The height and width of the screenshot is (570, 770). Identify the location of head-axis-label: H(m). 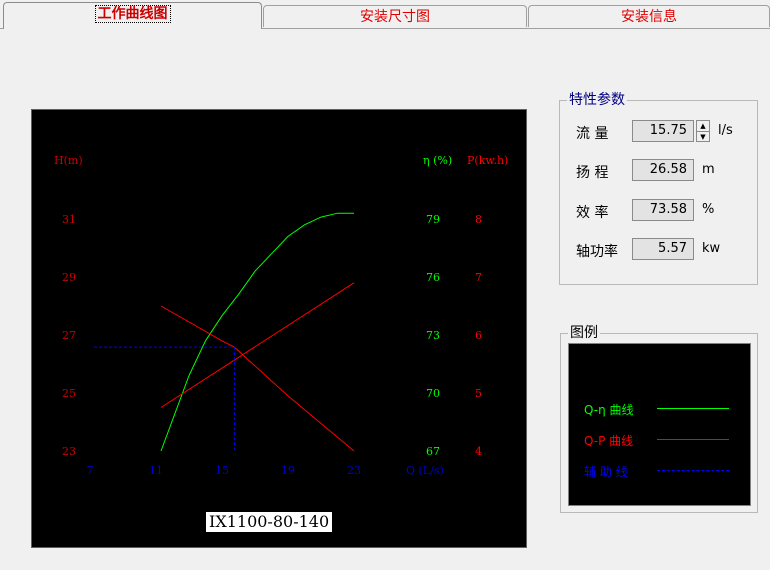
(68, 160).